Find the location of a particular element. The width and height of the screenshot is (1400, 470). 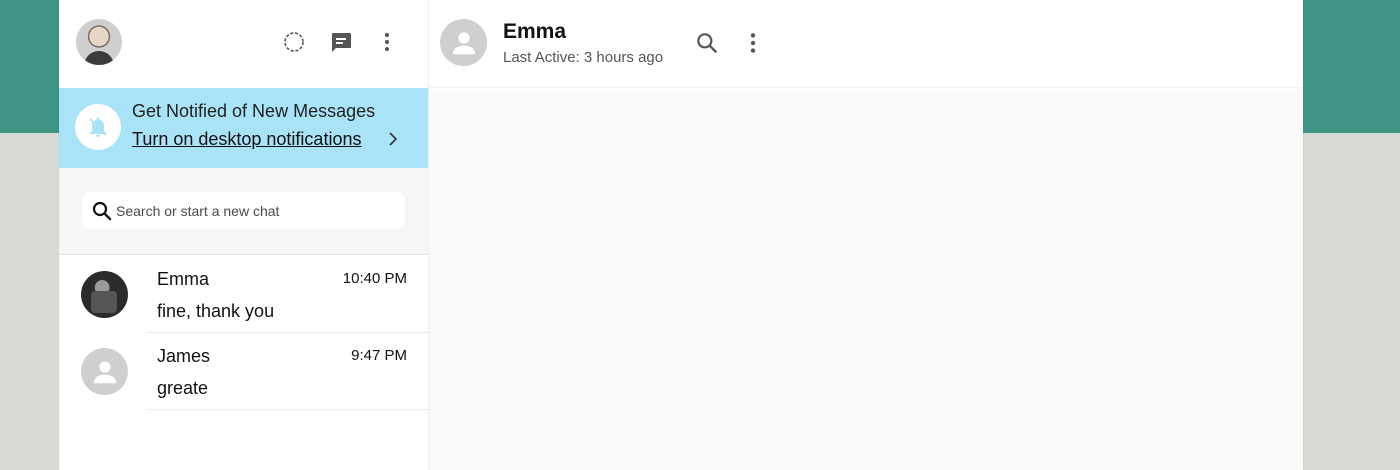

status-icon is located at coordinates (294, 42).